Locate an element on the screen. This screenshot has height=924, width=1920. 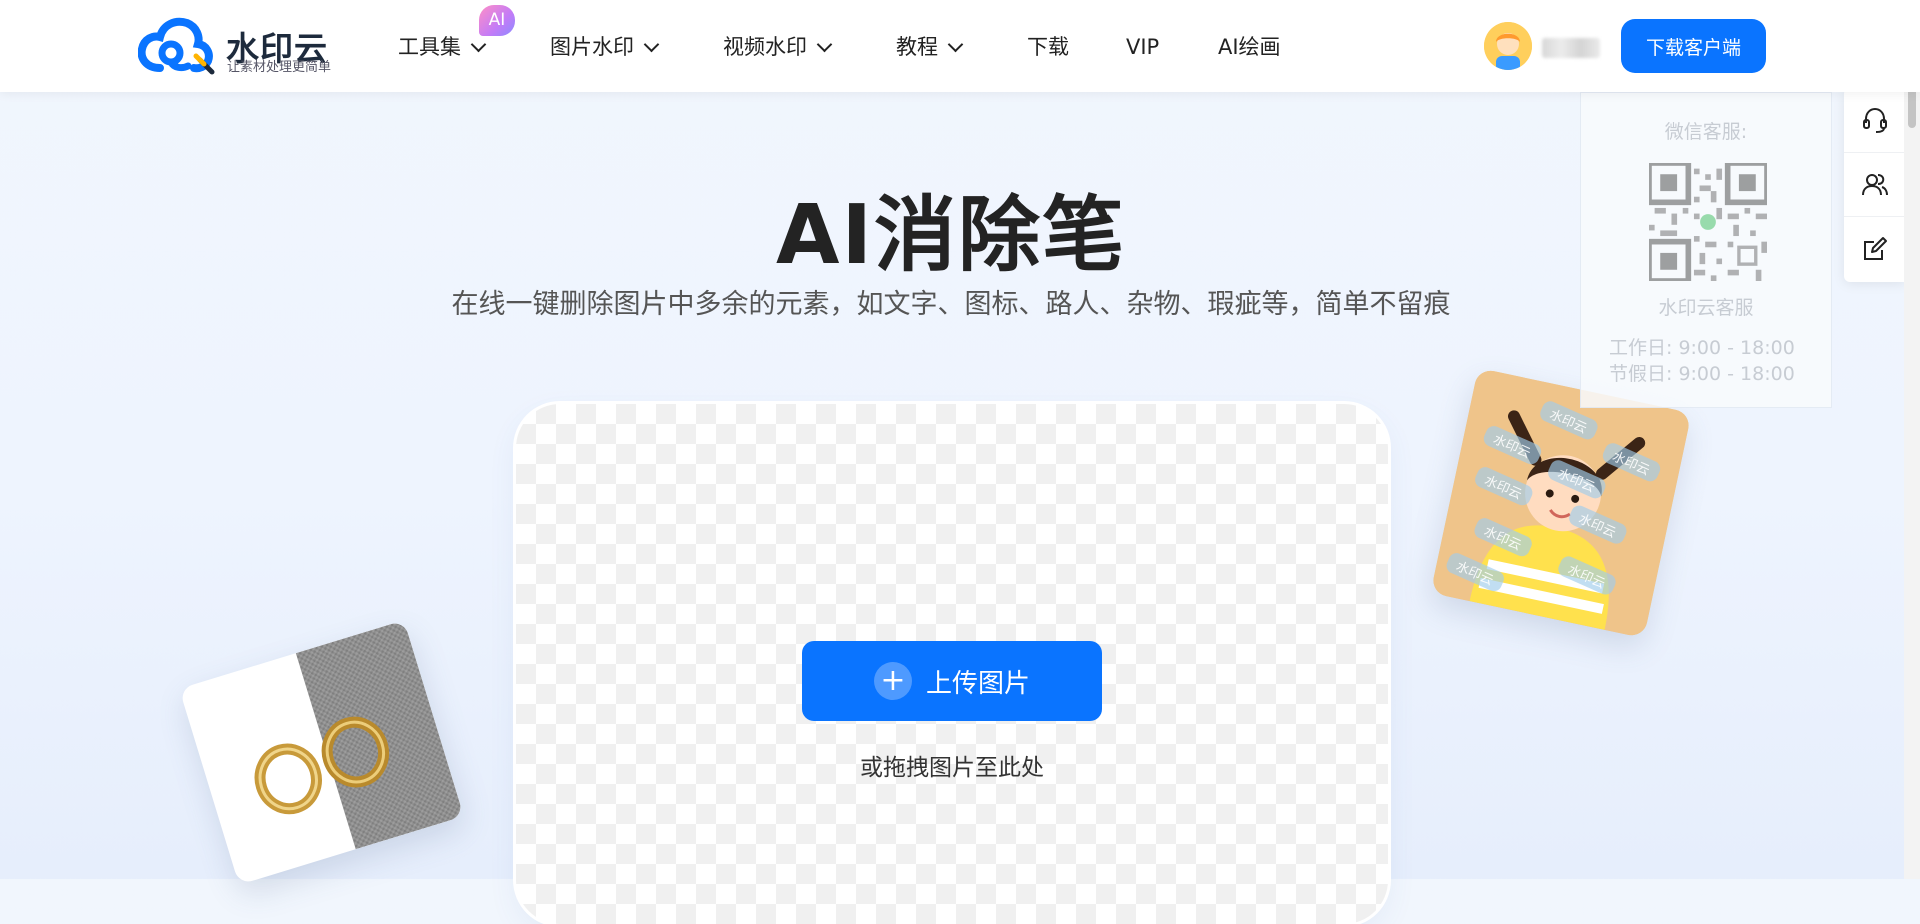
nav-download: 下载 is located at coordinates (1048, 47).